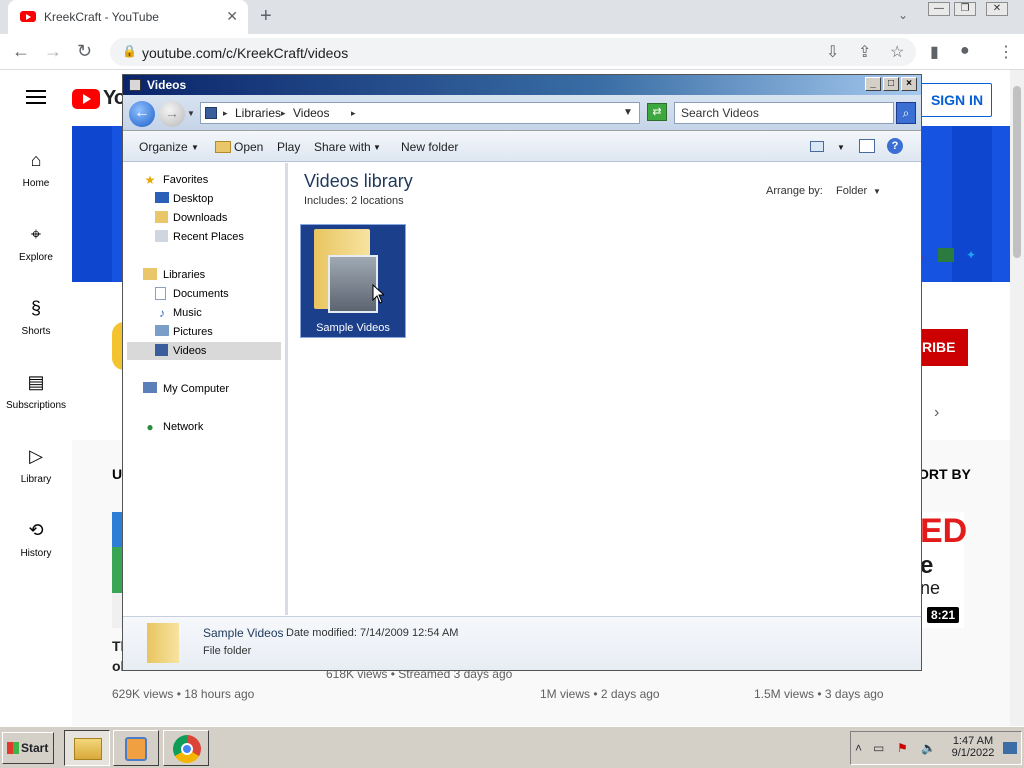 This screenshot has width=1024, height=768. What do you see at coordinates (522, 85) in the screenshot?
I see `explorer-titlebar: Videos _ □ ×` at bounding box center [522, 85].